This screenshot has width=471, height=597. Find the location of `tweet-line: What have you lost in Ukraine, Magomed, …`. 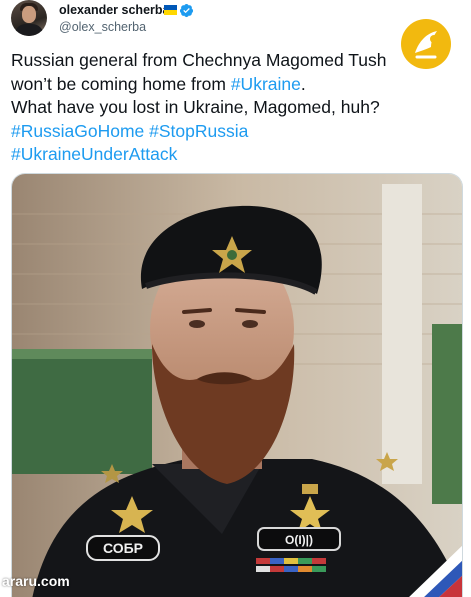

tweet-line: What have you lost in Ukraine, Magomed, … is located at coordinates (195, 107).